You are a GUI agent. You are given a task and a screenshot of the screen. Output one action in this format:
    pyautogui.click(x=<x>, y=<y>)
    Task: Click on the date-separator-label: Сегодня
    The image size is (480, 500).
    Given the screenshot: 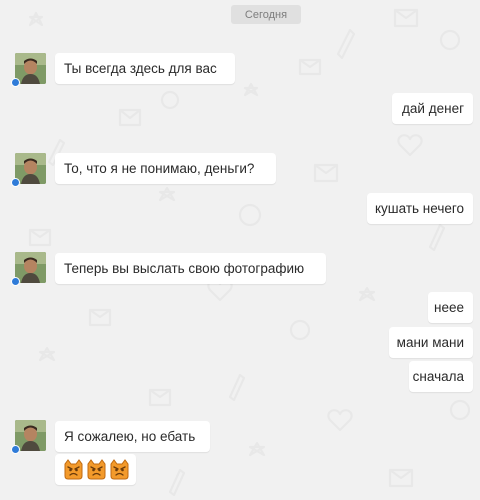 What is the action you would take?
    pyautogui.click(x=266, y=14)
    